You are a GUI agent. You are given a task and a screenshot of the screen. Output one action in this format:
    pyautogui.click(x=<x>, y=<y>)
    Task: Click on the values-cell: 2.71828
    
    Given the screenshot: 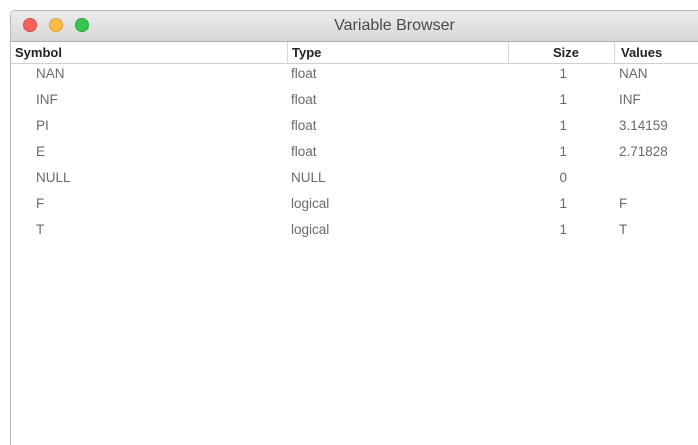 What is the action you would take?
    pyautogui.click(x=643, y=151)
    